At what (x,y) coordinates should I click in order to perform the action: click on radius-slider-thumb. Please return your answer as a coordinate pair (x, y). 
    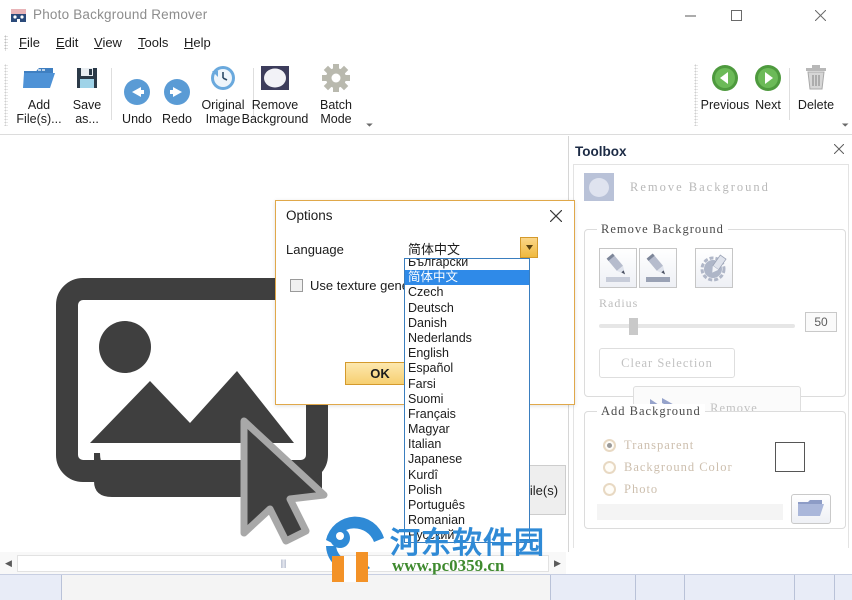
    Looking at the image, I should click on (633, 326).